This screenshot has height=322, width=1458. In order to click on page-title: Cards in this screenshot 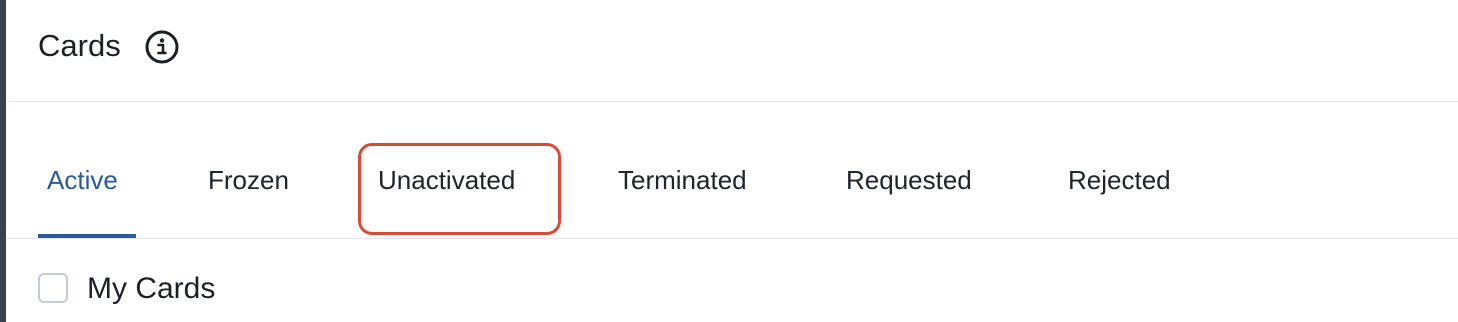, I will do `click(79, 45)`.